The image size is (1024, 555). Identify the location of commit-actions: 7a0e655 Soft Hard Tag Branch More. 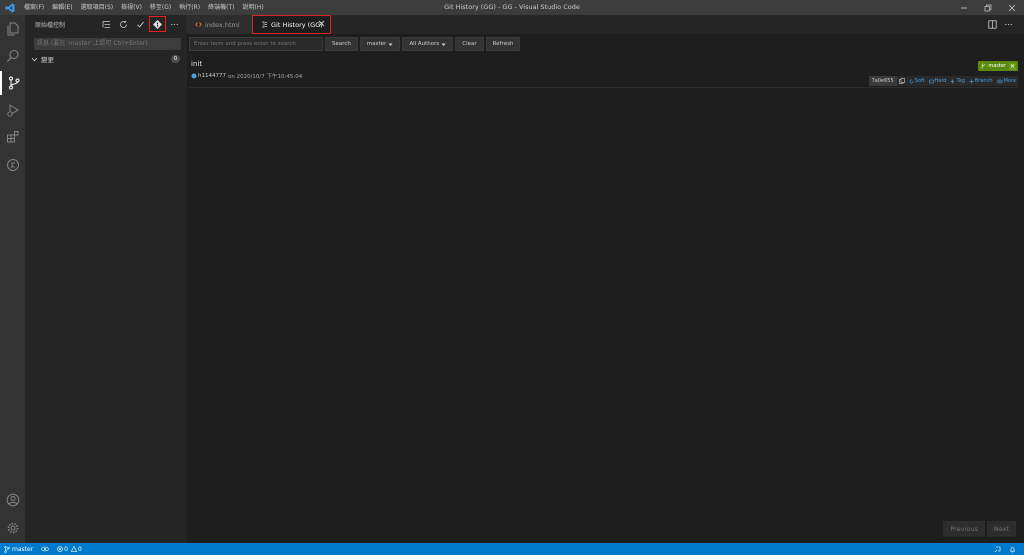
(943, 81).